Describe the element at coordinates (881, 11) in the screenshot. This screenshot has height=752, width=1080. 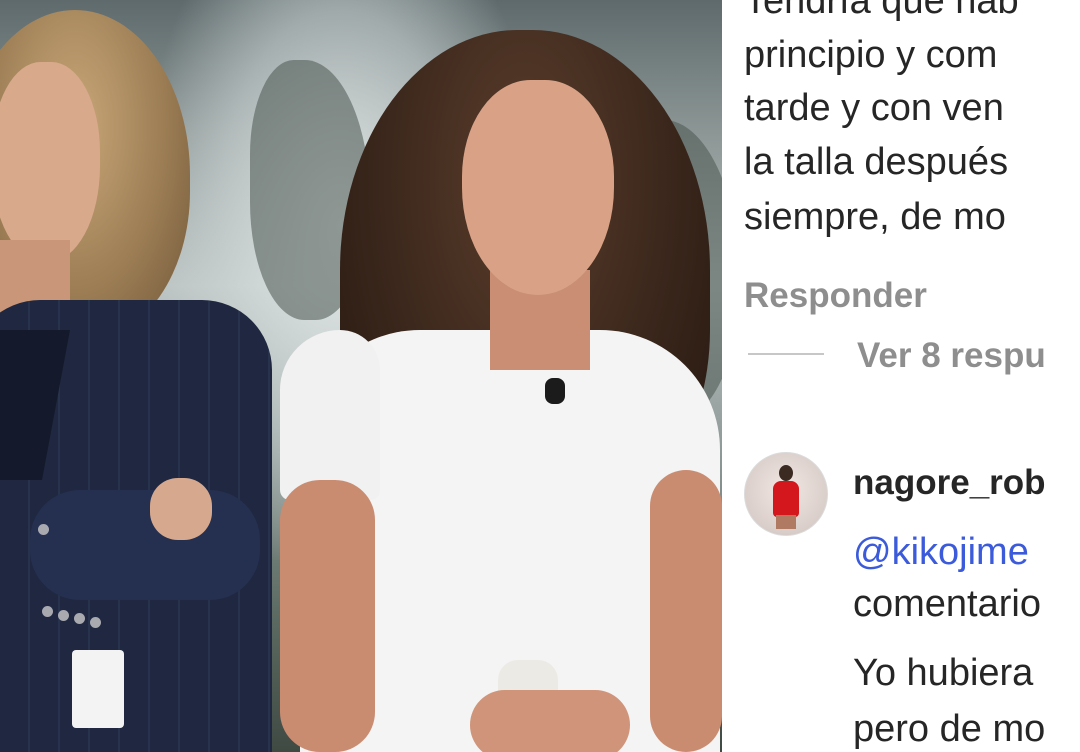
I see `comment-text-line: Tendría que hab` at that location.